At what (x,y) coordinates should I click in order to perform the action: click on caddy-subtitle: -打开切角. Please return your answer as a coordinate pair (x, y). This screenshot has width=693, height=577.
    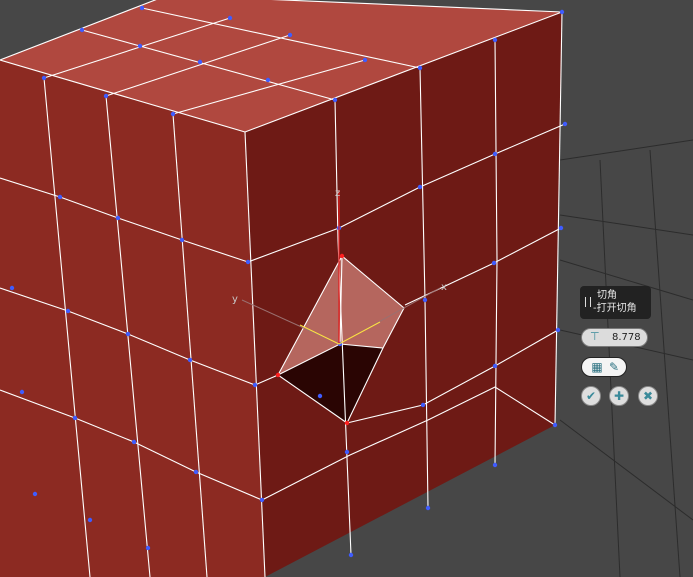
    Looking at the image, I should click on (615, 308).